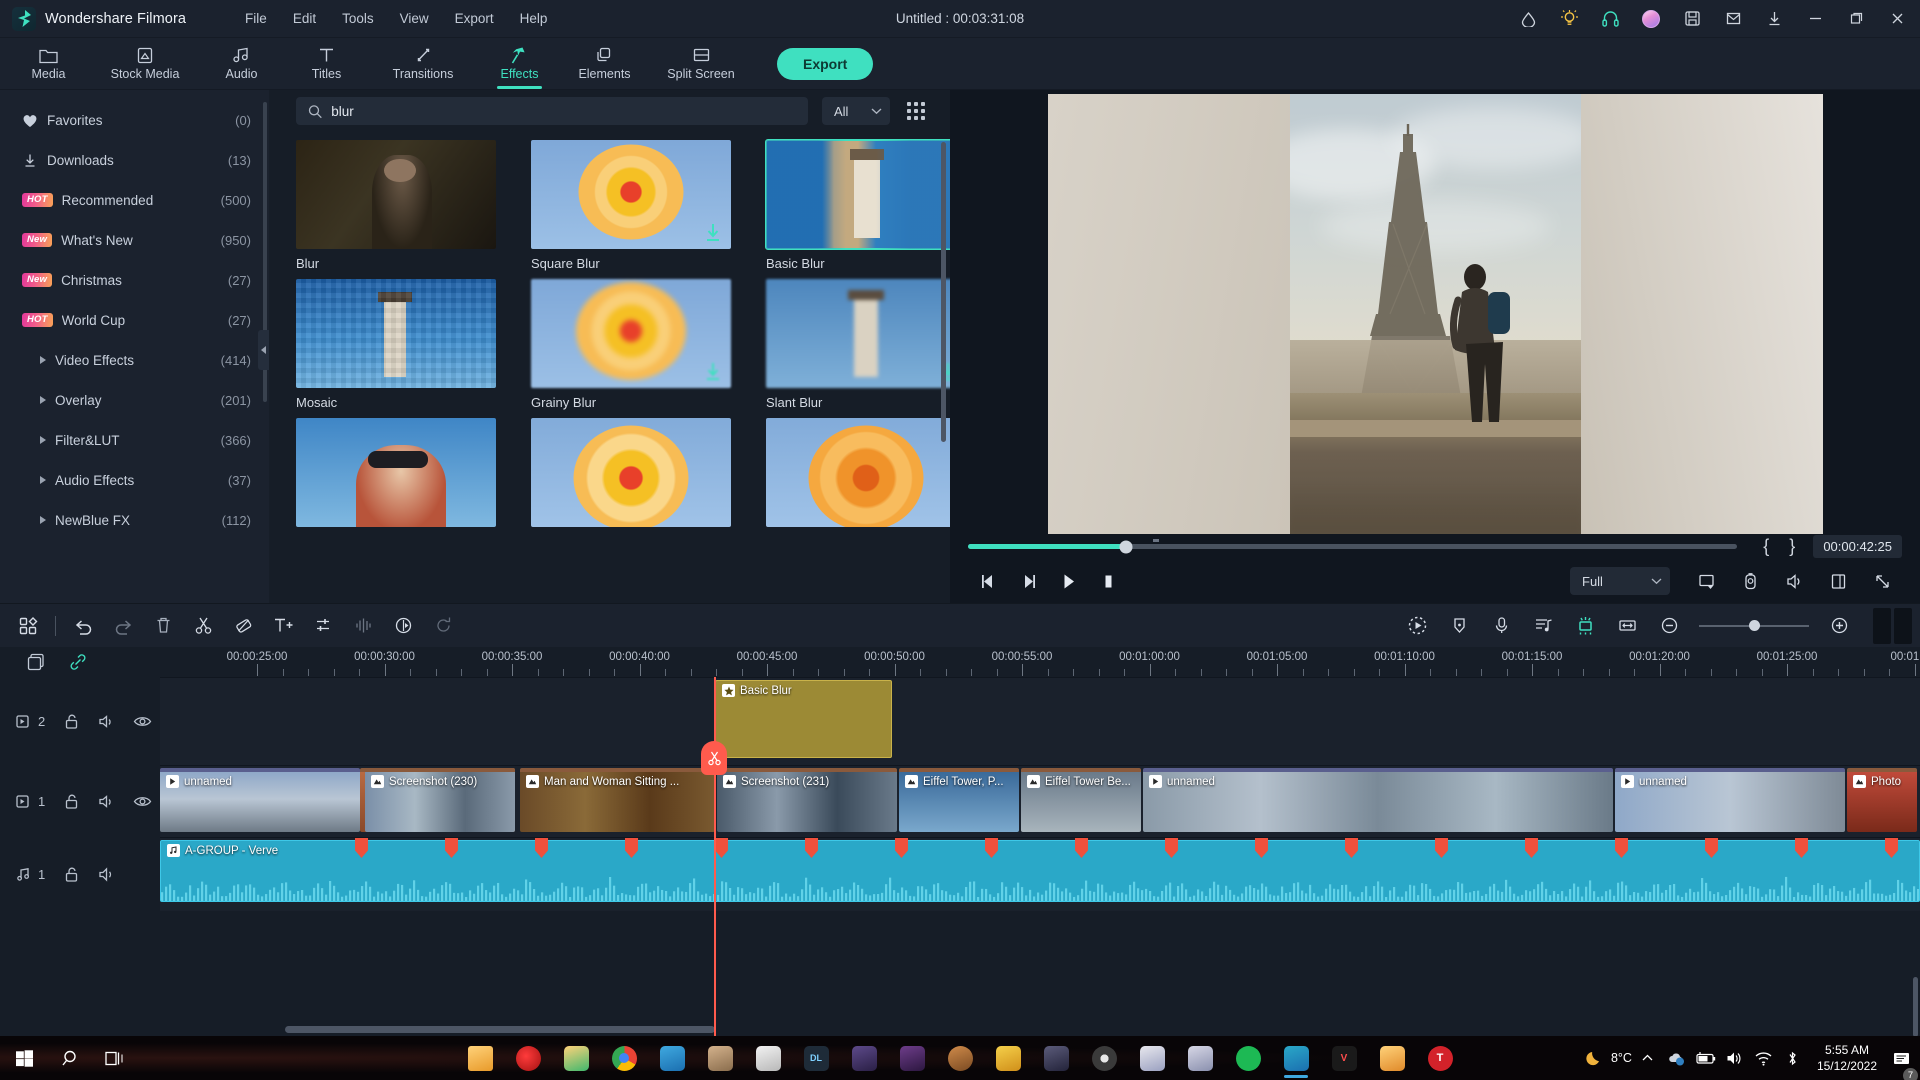  Describe the element at coordinates (1651, 19) in the screenshot. I see `avatar-icon` at that location.